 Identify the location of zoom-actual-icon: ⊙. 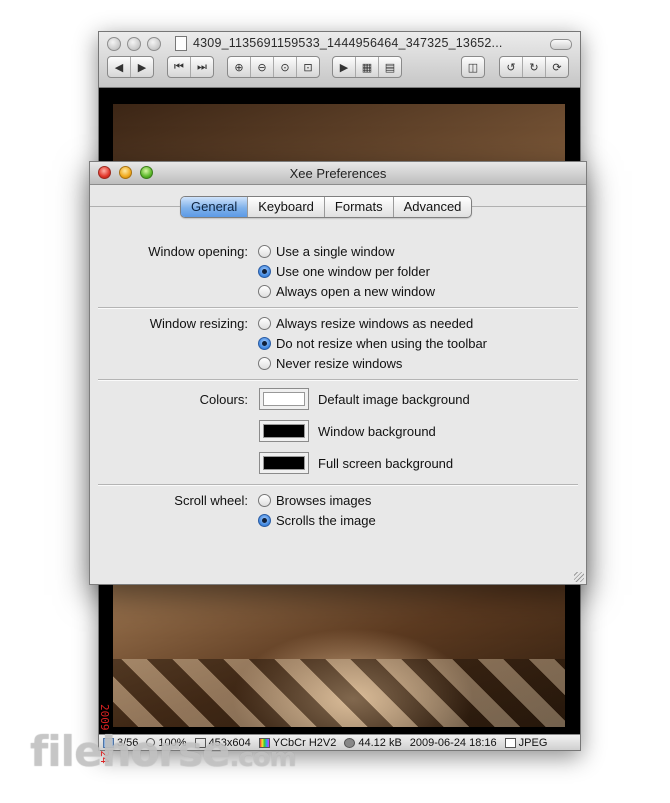
(285, 67).